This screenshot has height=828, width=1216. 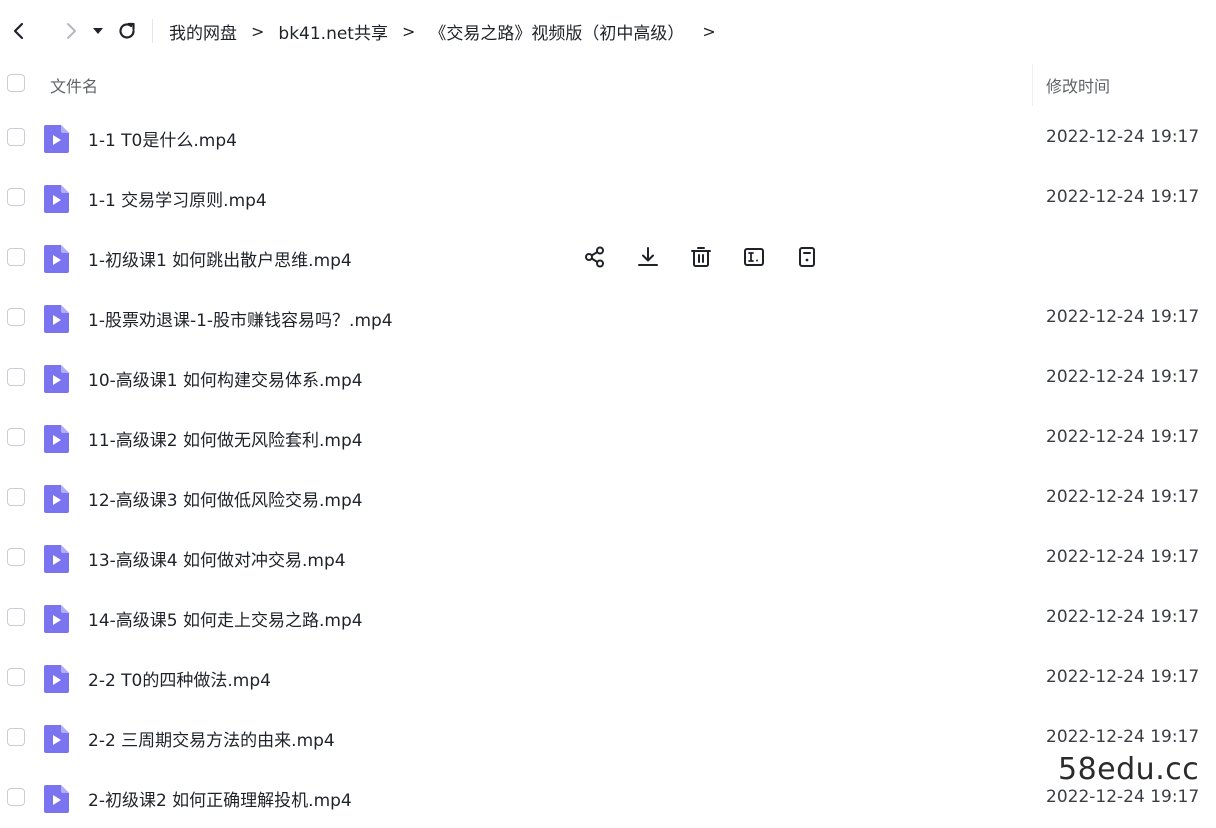 I want to click on file-name: 2-2 三周期交易方法的由来.mp4, so click(x=211, y=738).